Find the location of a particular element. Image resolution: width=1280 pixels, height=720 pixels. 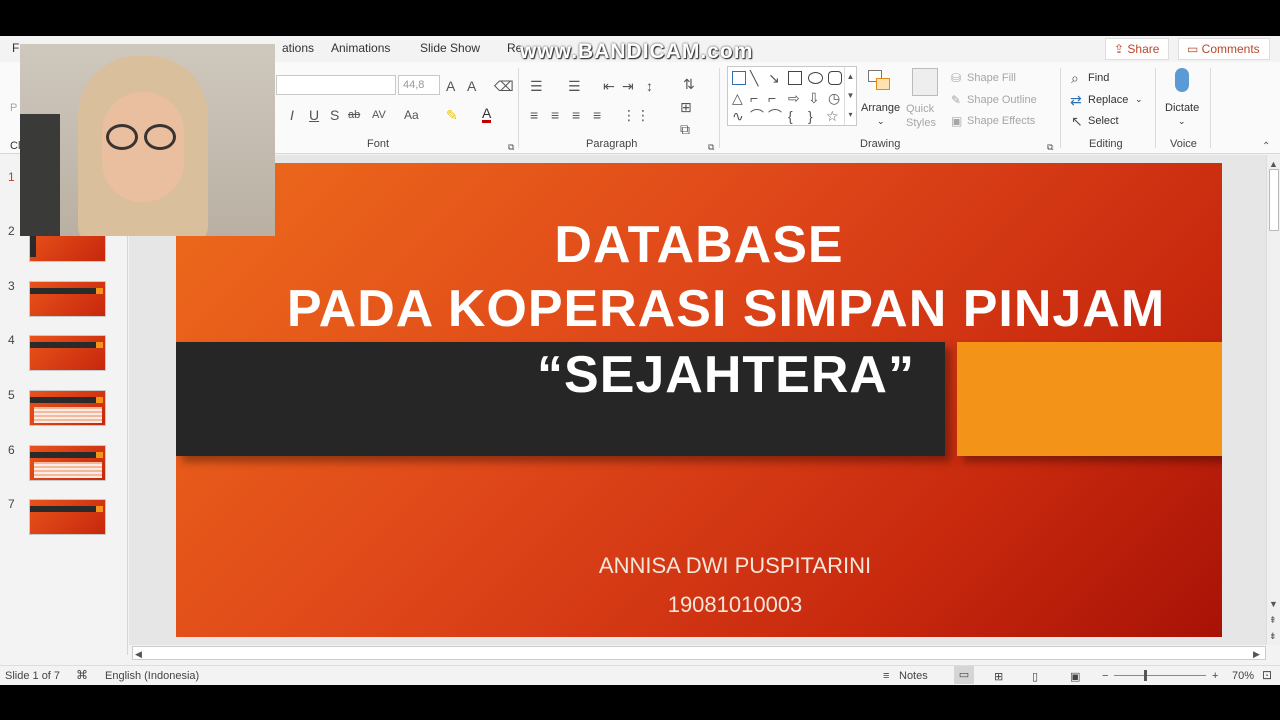

font-color-icon: A is located at coordinates (487, 114).